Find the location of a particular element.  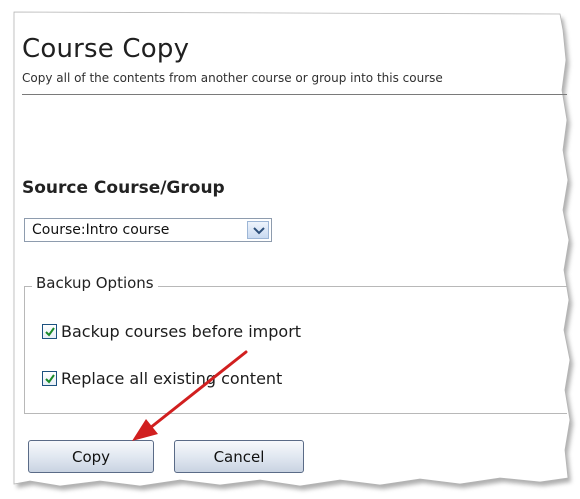

page-title: Course Copy is located at coordinates (106, 49).